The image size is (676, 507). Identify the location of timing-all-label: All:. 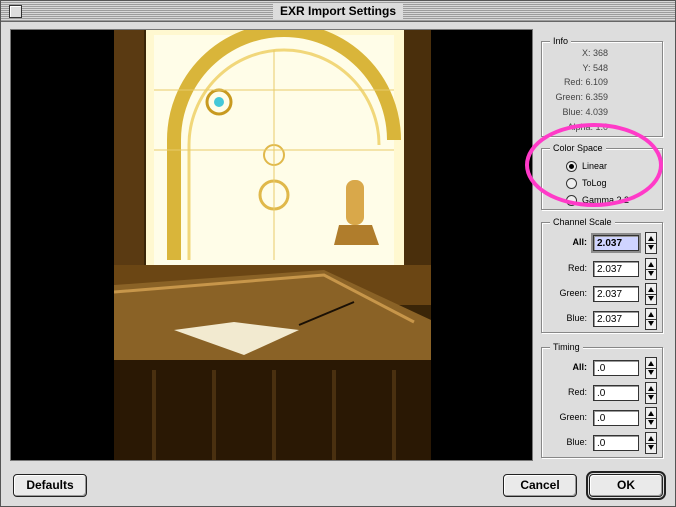
(580, 367).